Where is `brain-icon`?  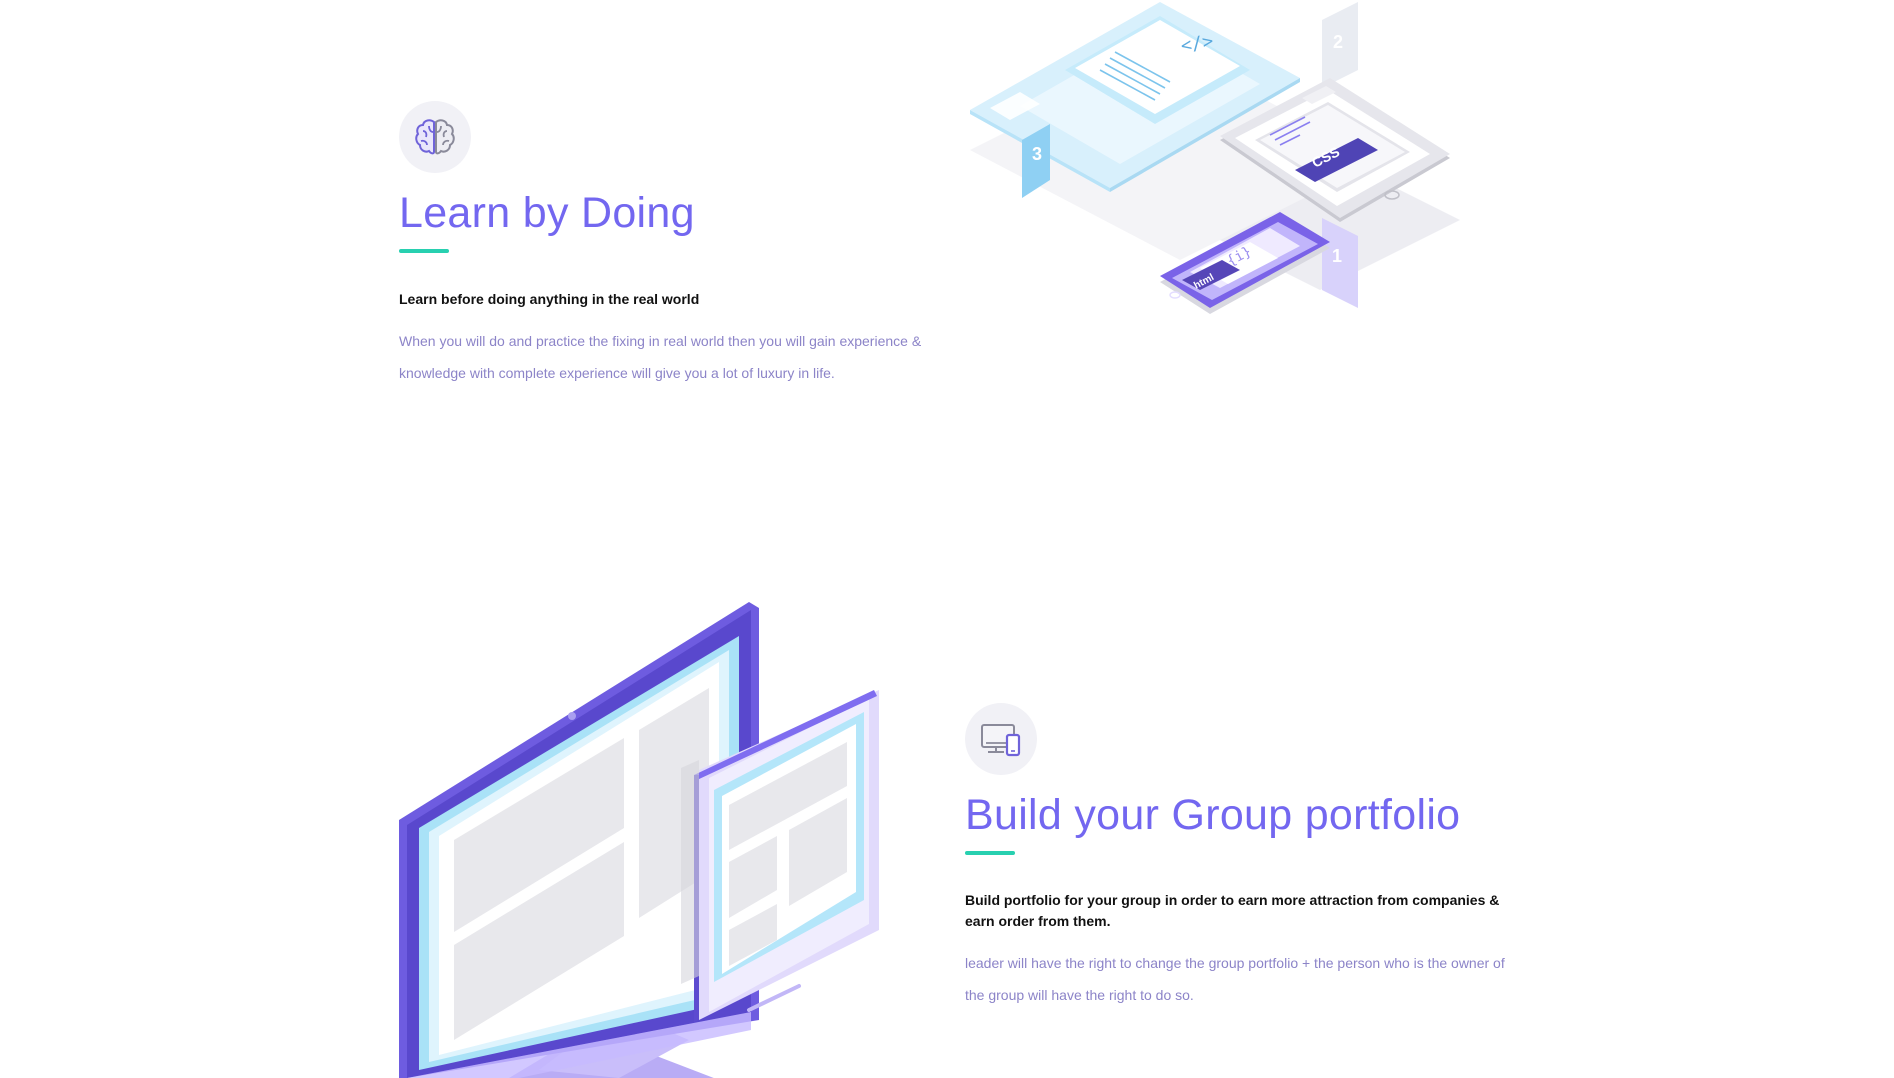 brain-icon is located at coordinates (435, 137).